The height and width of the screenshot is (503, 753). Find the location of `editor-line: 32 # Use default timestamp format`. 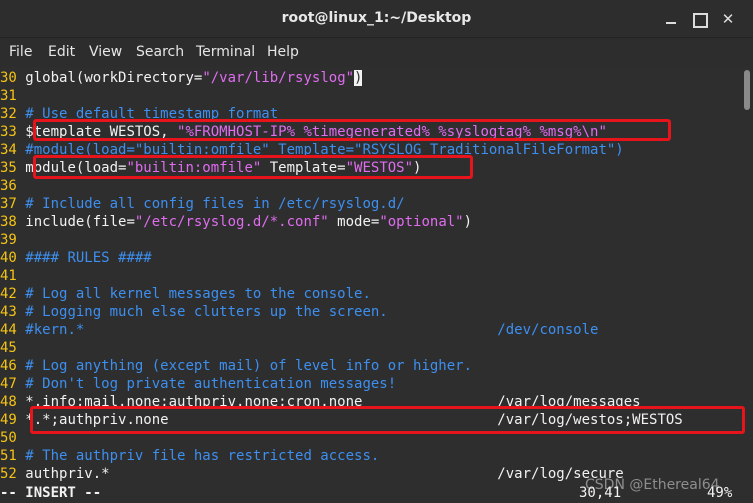

editor-line: 32 # Use default timestamp format is located at coordinates (139, 114).